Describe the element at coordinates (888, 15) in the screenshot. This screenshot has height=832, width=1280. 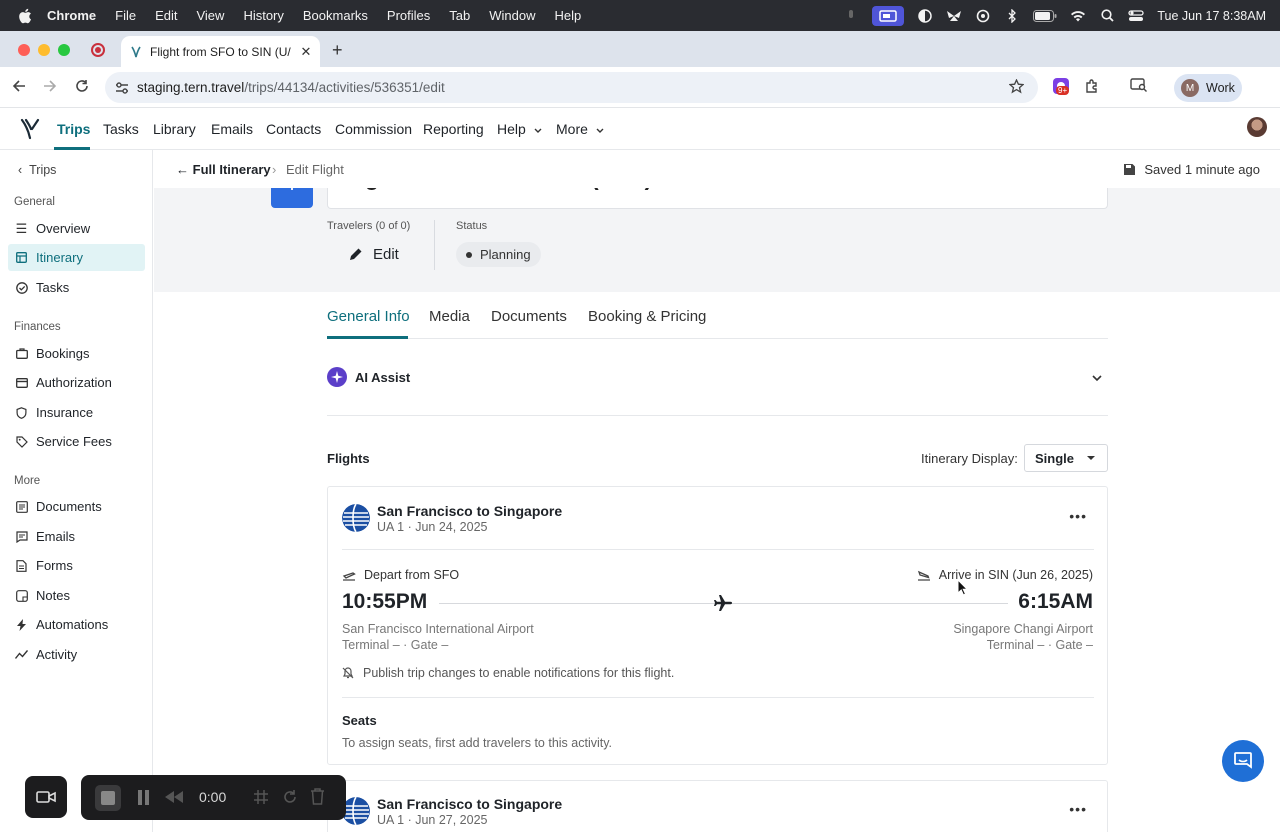
I see `screen-share-icon` at that location.